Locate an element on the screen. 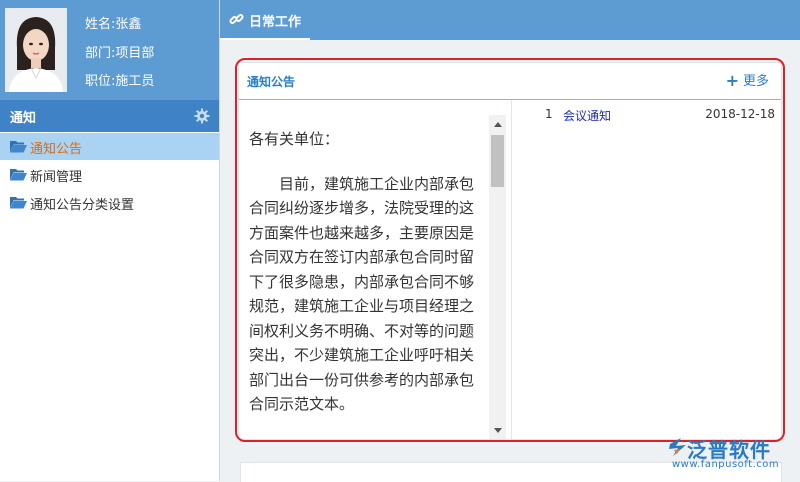 This screenshot has width=800, height=482. brand-watermark: 泛普软件 www.fanpusoft.com is located at coordinates (730, 454).